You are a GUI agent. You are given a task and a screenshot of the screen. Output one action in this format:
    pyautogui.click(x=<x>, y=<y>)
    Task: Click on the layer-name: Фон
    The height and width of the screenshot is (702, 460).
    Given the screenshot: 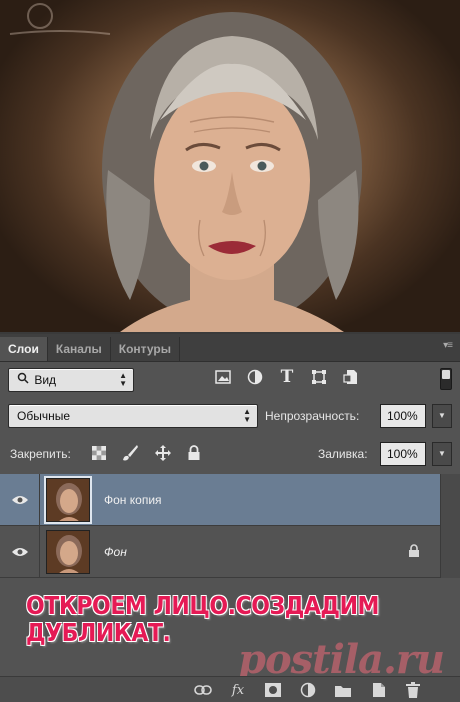 What is the action you would take?
    pyautogui.click(x=115, y=552)
    